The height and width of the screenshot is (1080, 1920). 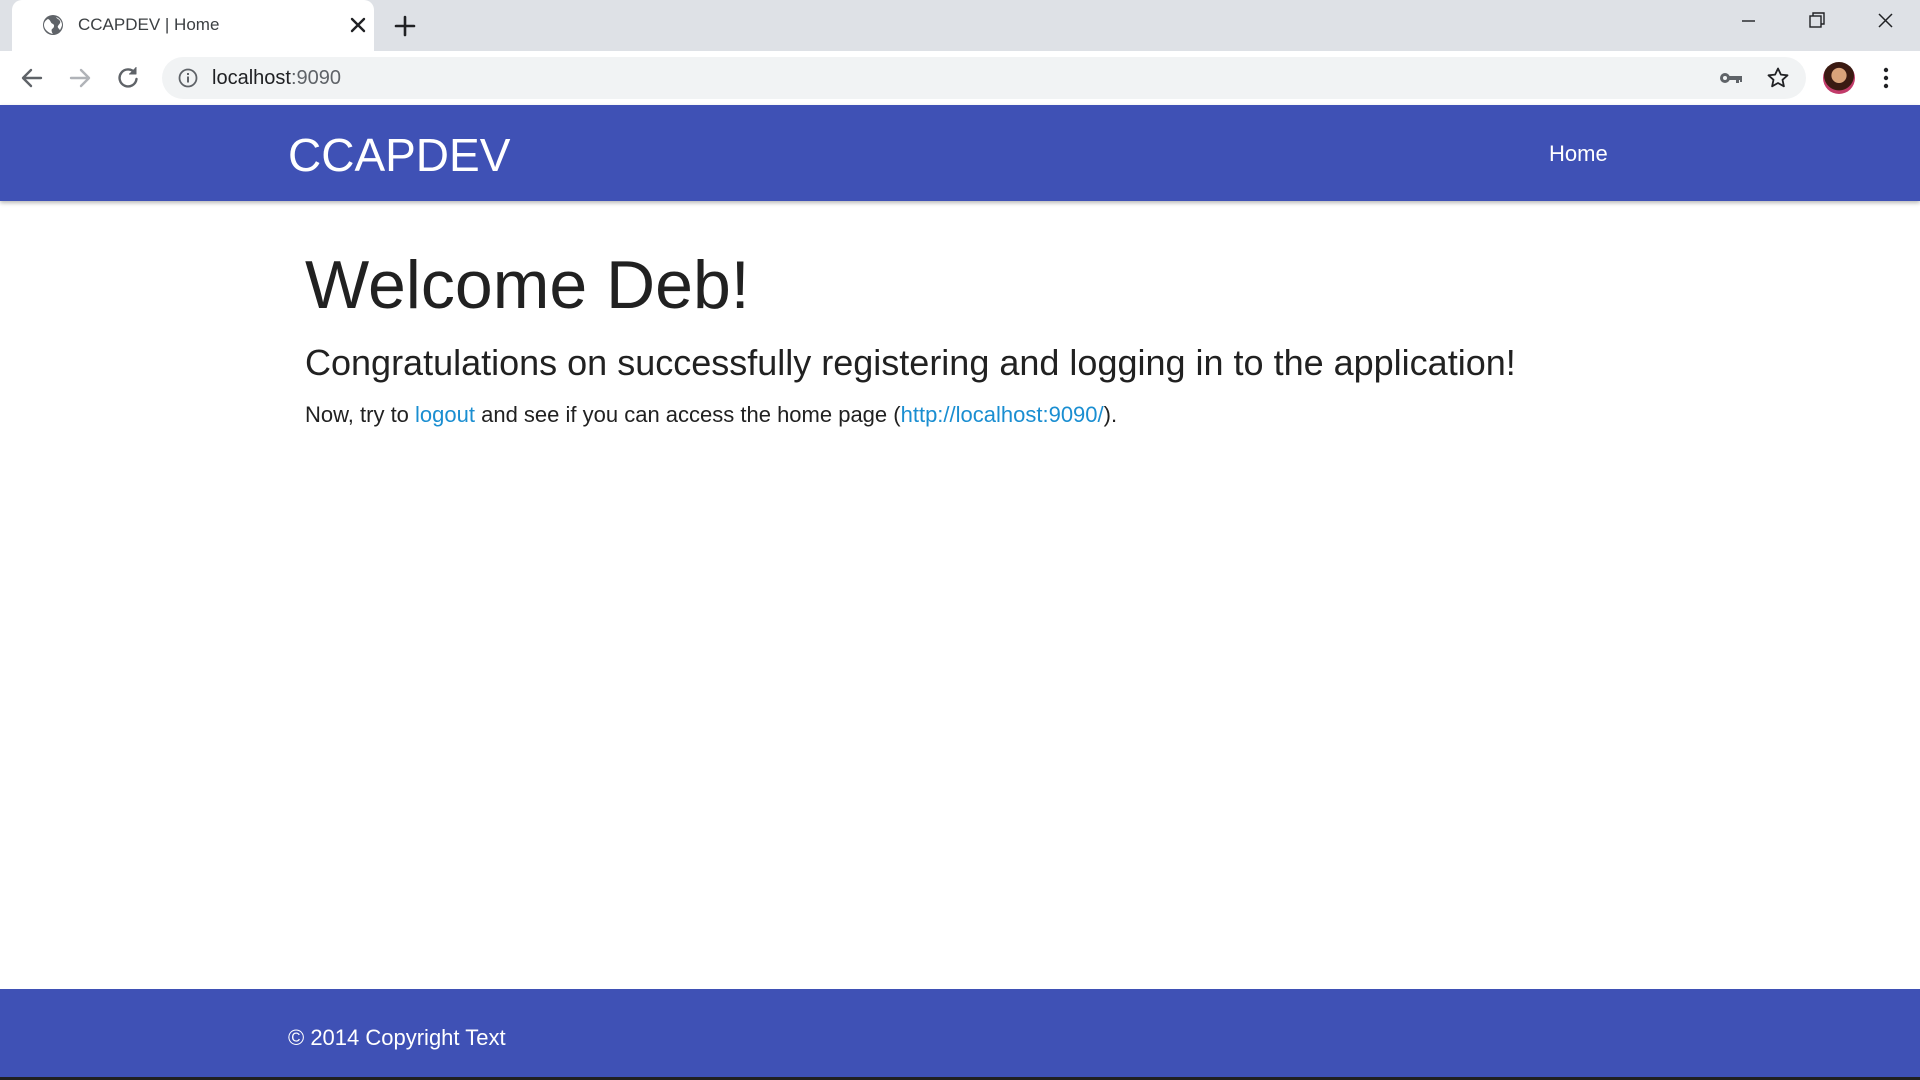 I want to click on browser-tab-strip: CCAPDEV | Home, so click(x=960, y=25).